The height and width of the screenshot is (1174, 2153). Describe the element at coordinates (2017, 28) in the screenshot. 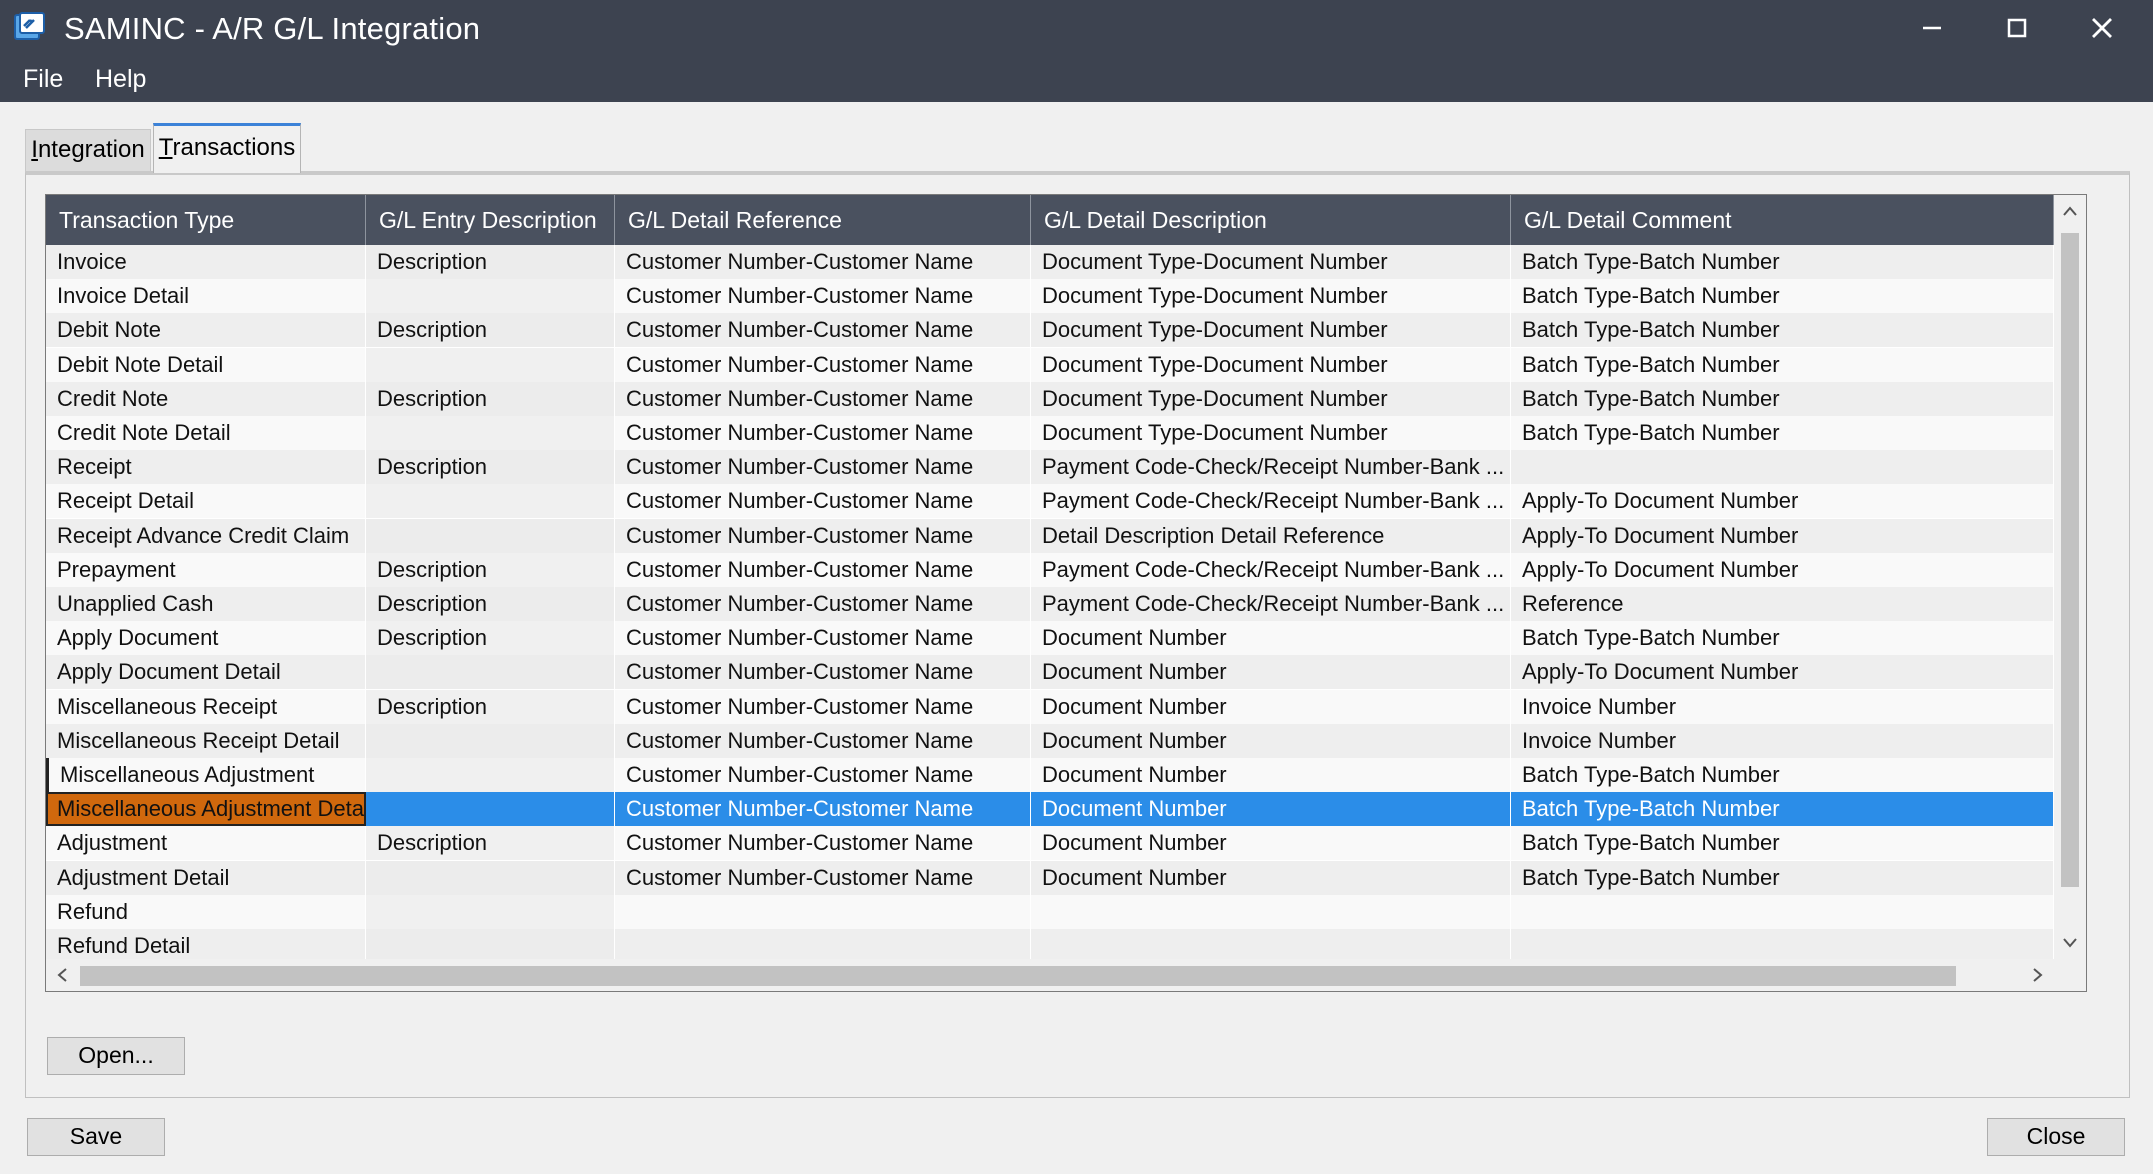

I see `maximize-button` at that location.